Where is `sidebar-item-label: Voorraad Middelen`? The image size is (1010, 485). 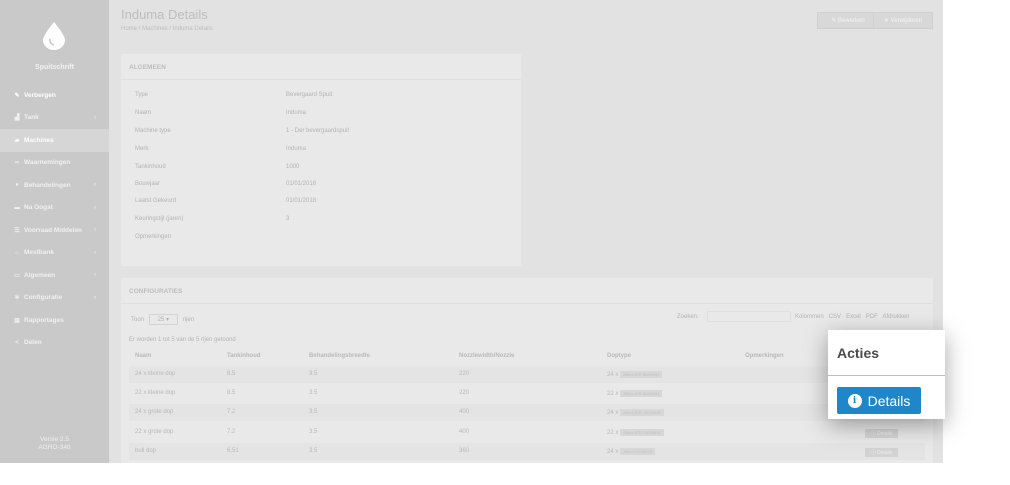 sidebar-item-label: Voorraad Middelen is located at coordinates (53, 230).